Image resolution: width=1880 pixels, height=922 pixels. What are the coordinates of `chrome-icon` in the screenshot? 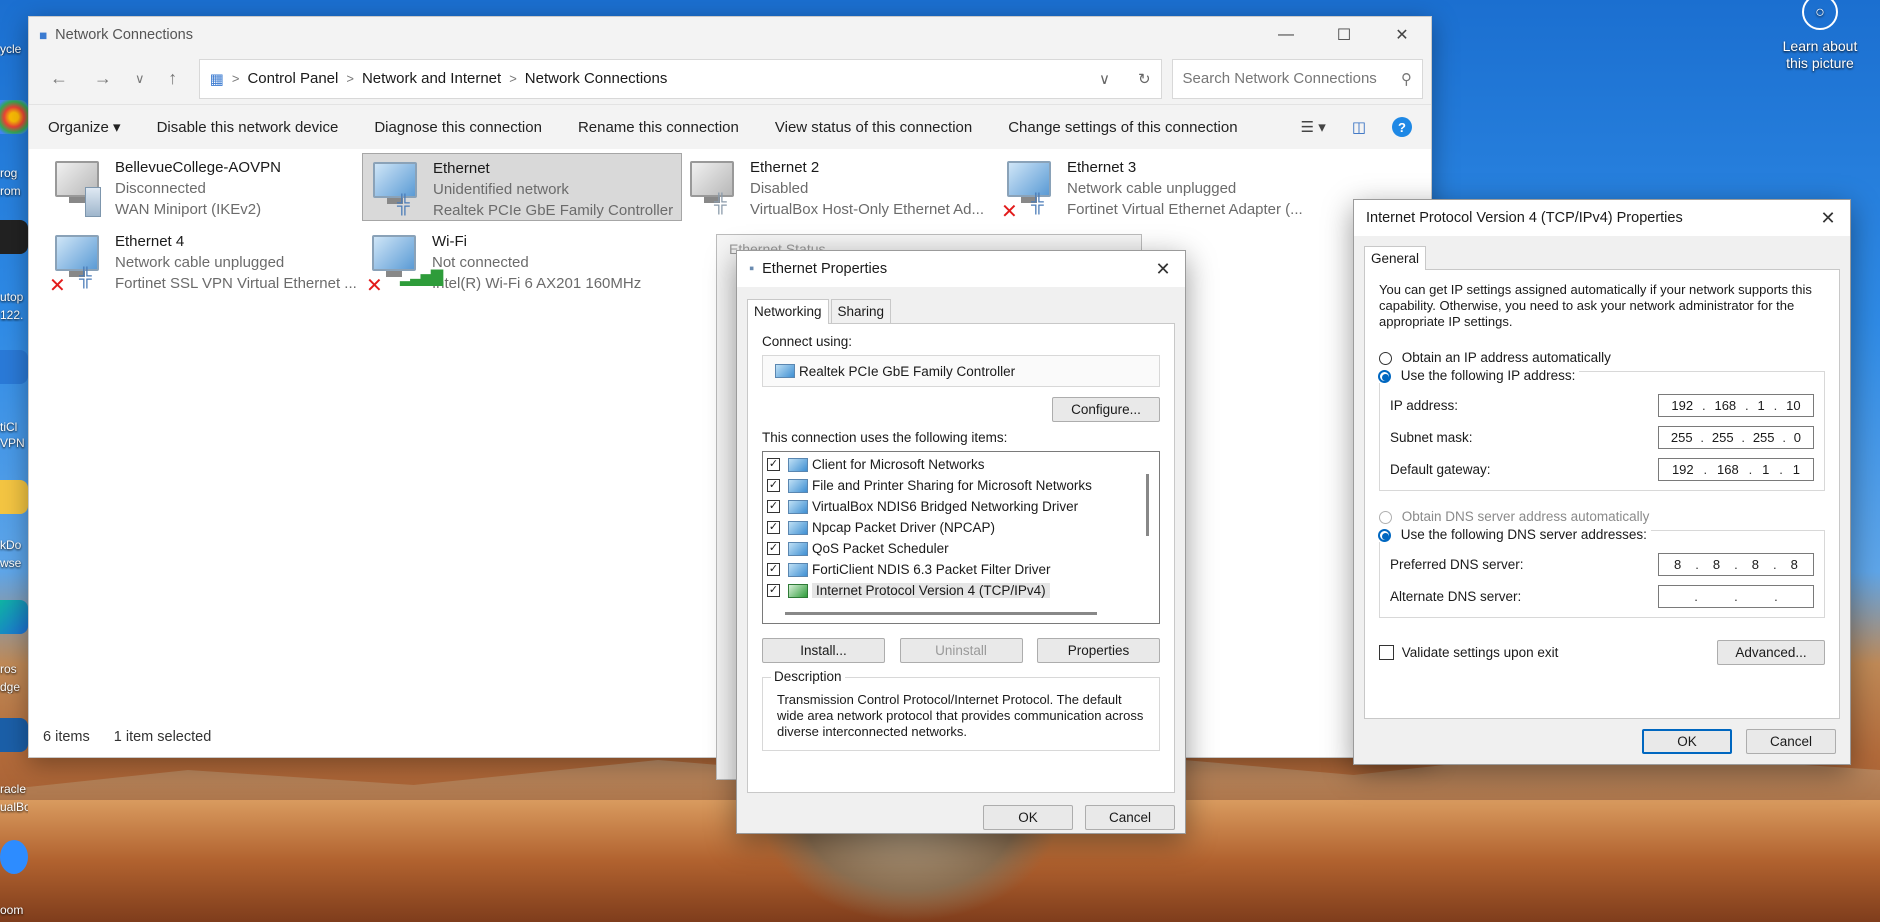 It's located at (14, 117).